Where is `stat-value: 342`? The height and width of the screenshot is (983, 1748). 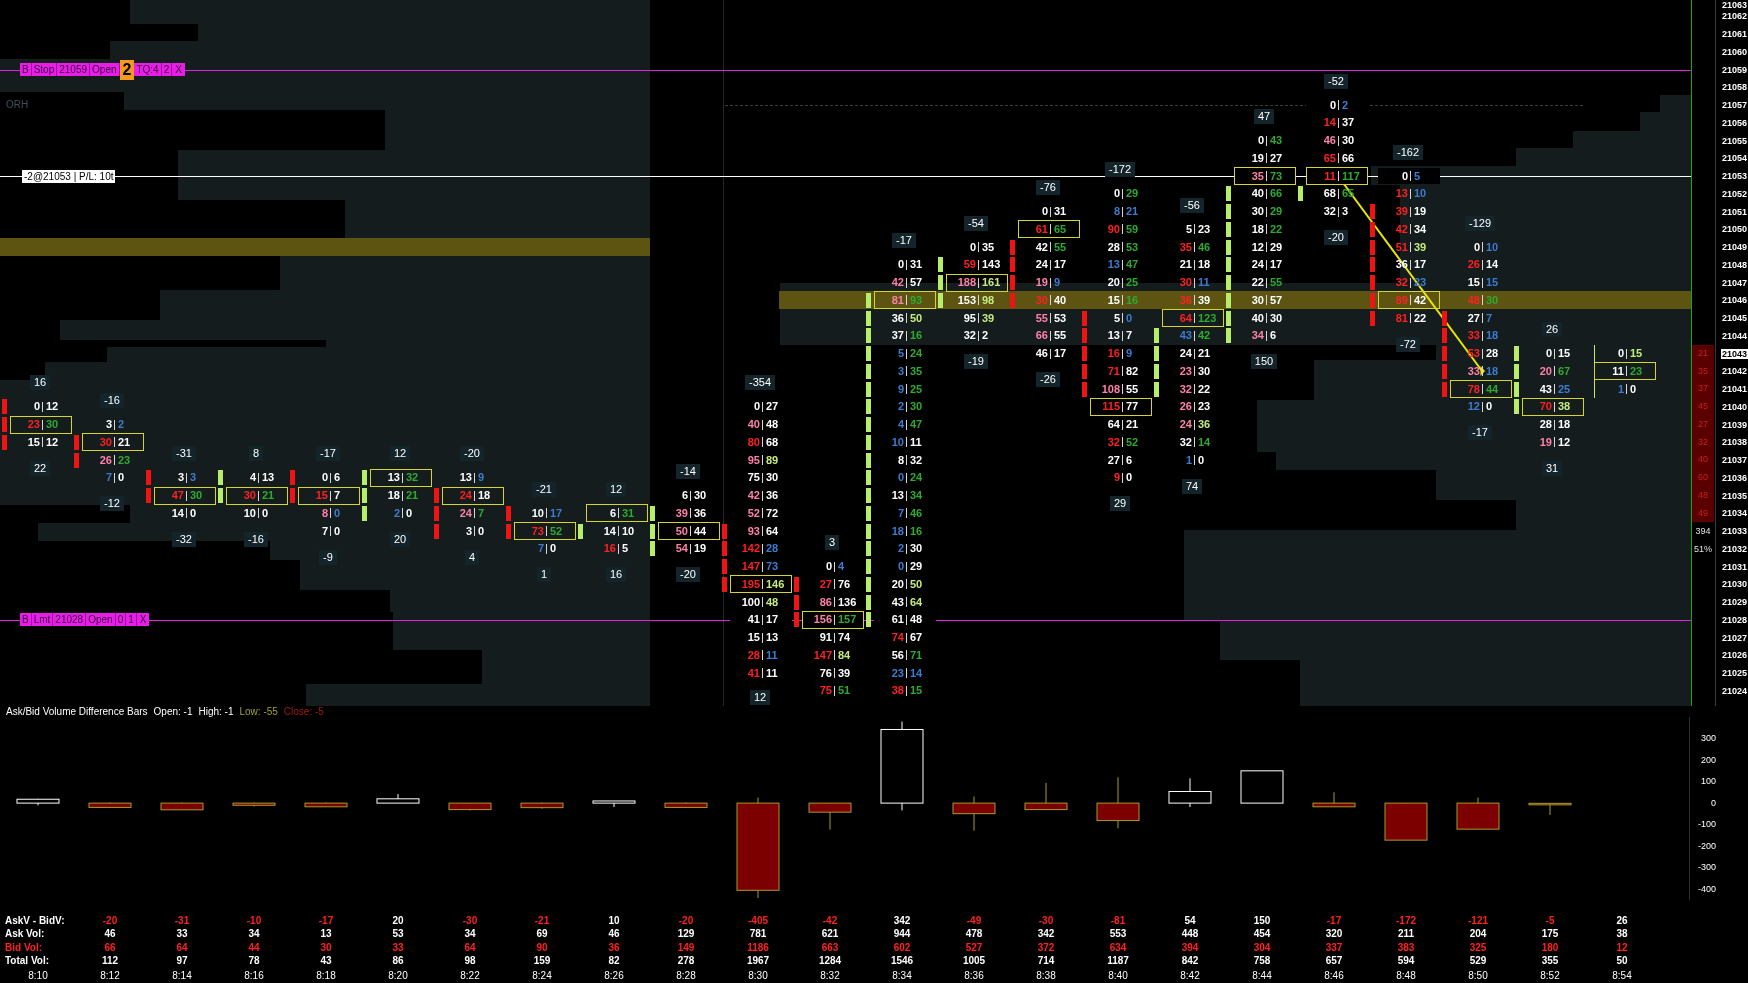 stat-value: 342 is located at coordinates (1046, 934).